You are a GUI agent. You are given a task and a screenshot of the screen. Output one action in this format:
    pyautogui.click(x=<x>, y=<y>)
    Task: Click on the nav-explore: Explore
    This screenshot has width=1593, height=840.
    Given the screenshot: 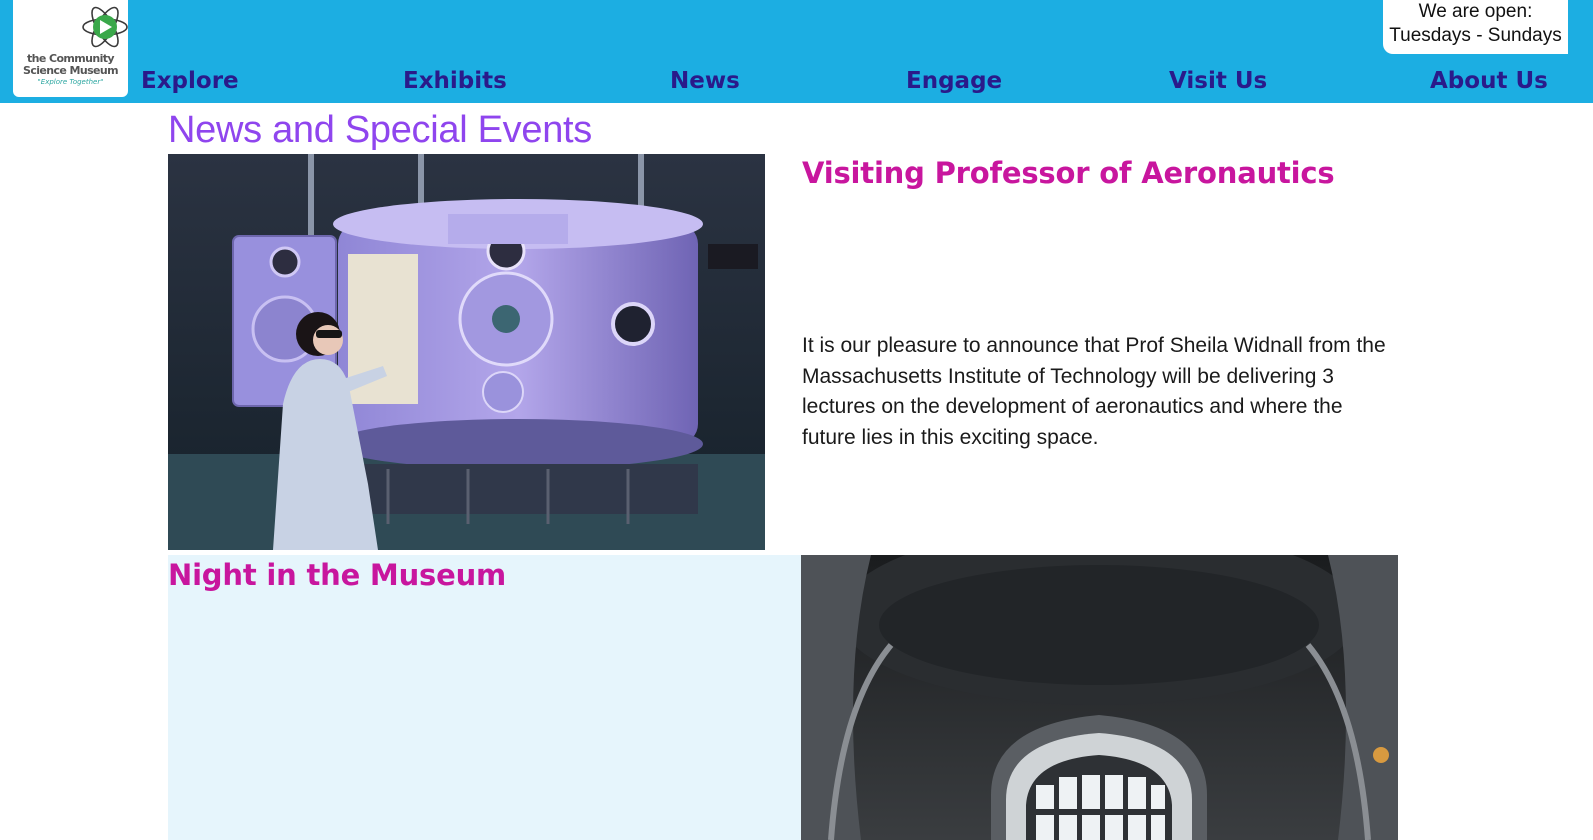 What is the action you would take?
    pyautogui.click(x=190, y=81)
    